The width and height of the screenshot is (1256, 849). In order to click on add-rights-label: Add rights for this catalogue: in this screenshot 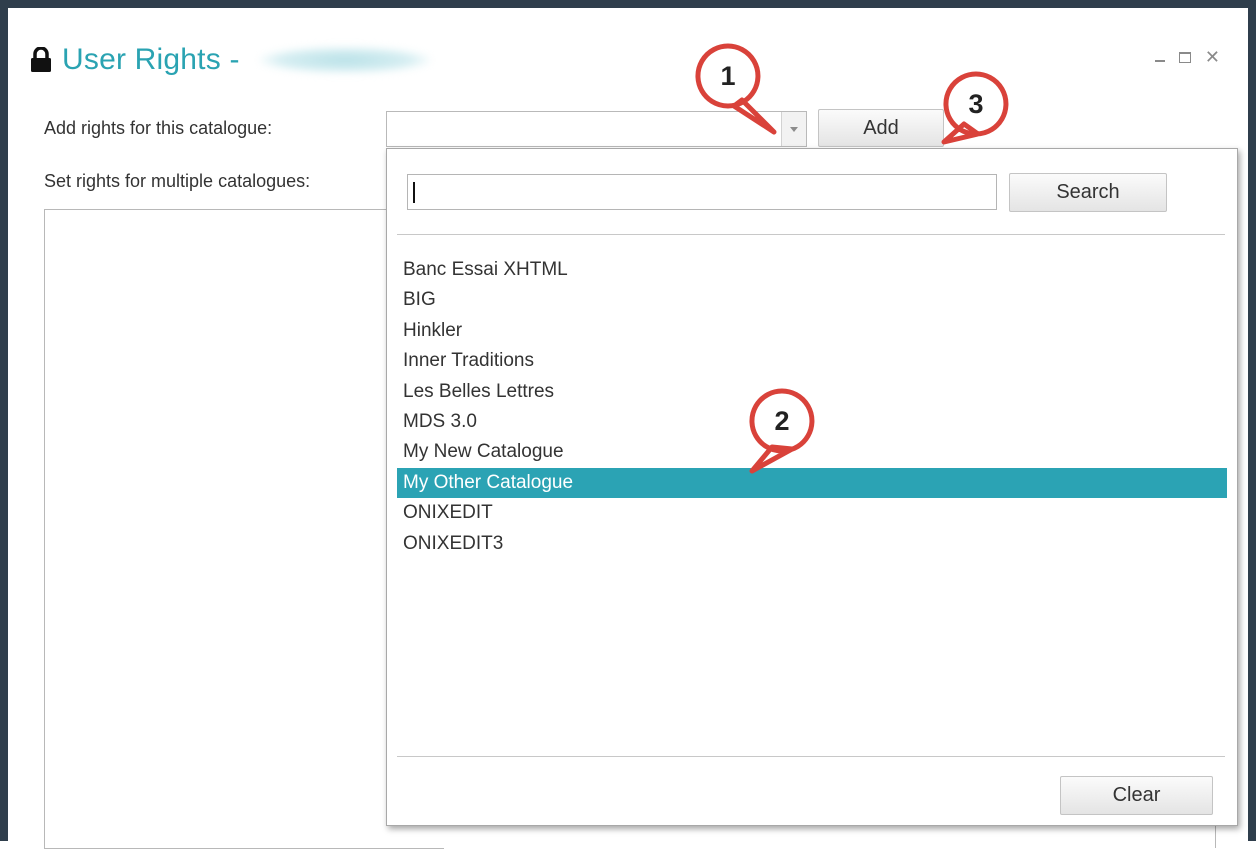, I will do `click(158, 128)`.